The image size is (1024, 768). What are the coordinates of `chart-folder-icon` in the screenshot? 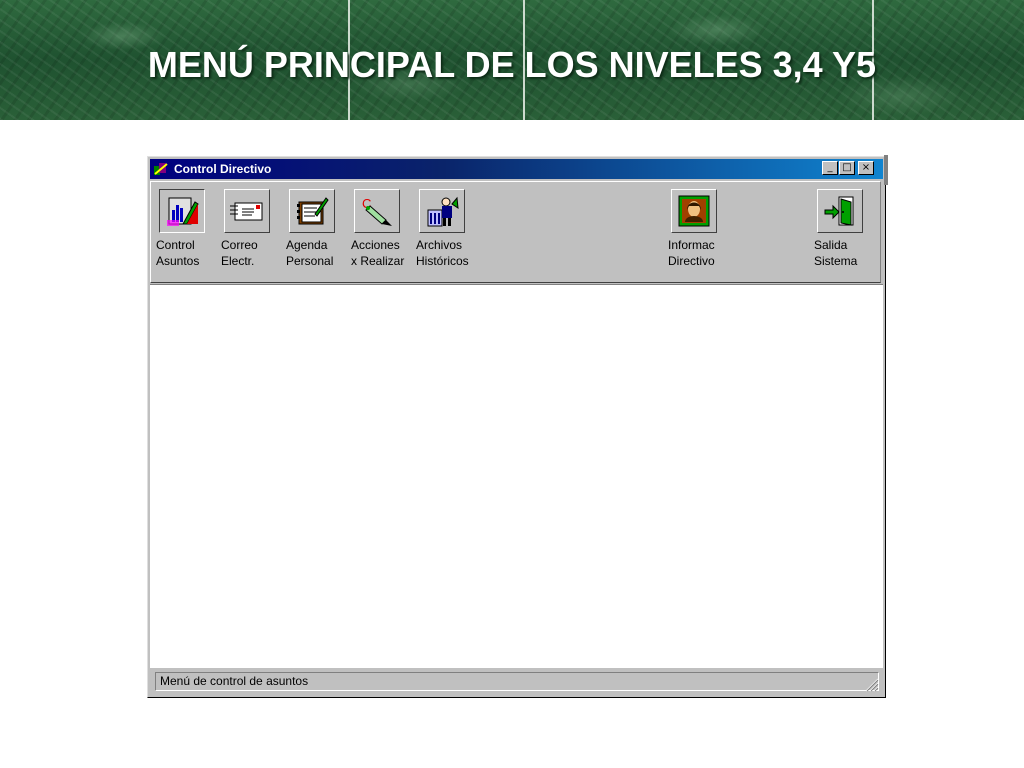 It's located at (183, 211).